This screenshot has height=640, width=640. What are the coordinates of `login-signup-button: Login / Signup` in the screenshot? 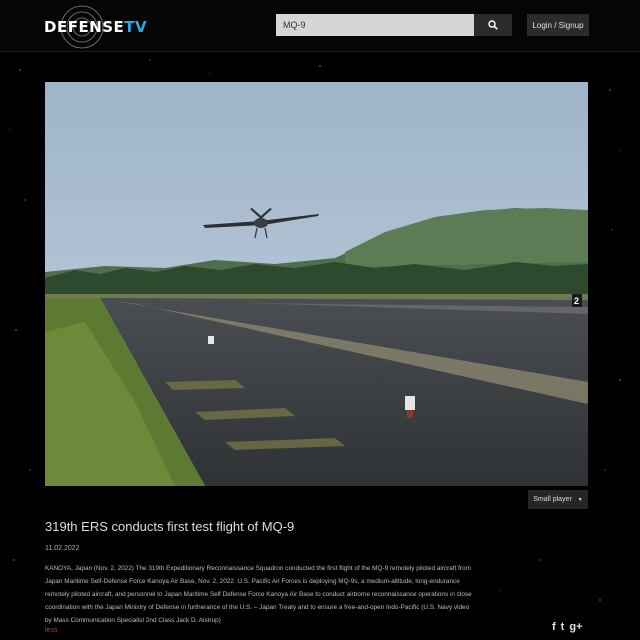 It's located at (558, 25).